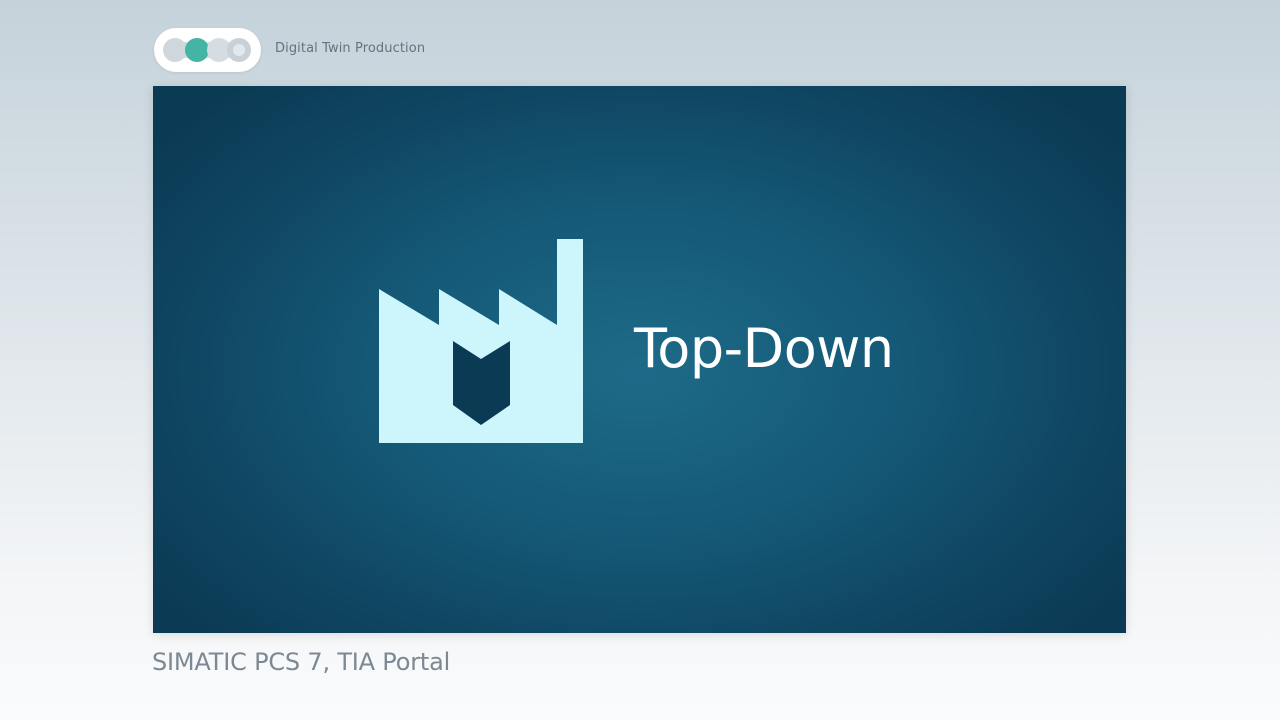 The width and height of the screenshot is (1280, 720). What do you see at coordinates (350, 48) in the screenshot?
I see `header-title: Digital Twin Production` at bounding box center [350, 48].